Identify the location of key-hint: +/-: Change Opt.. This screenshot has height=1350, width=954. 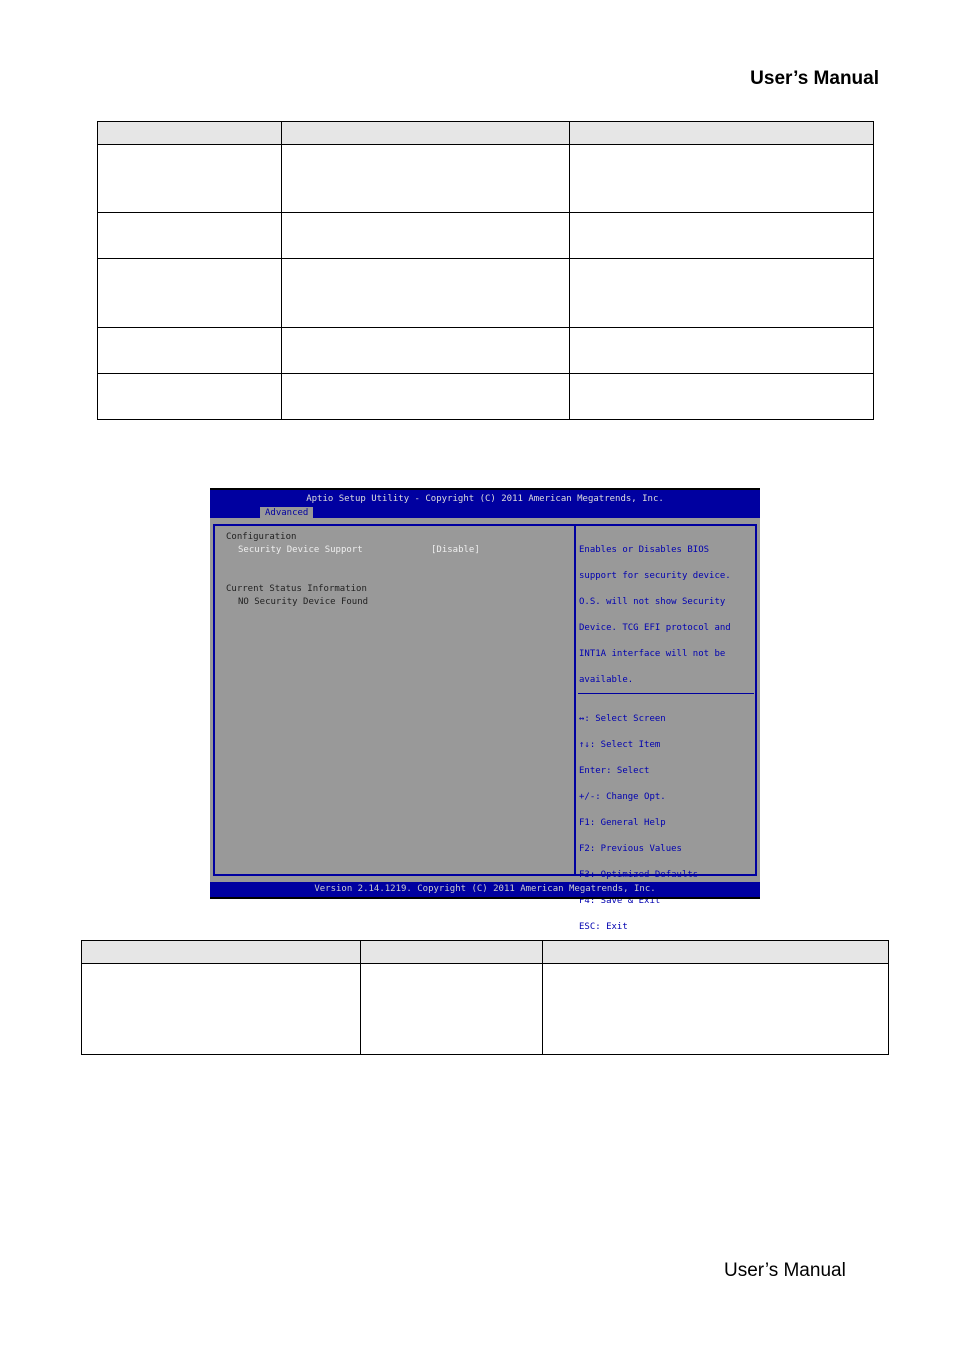
(622, 797).